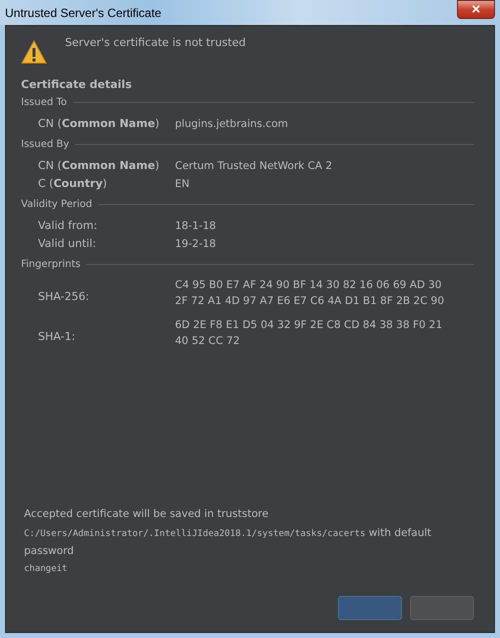 The image size is (500, 638). I want to click on field-label: Valid from:, so click(68, 226).